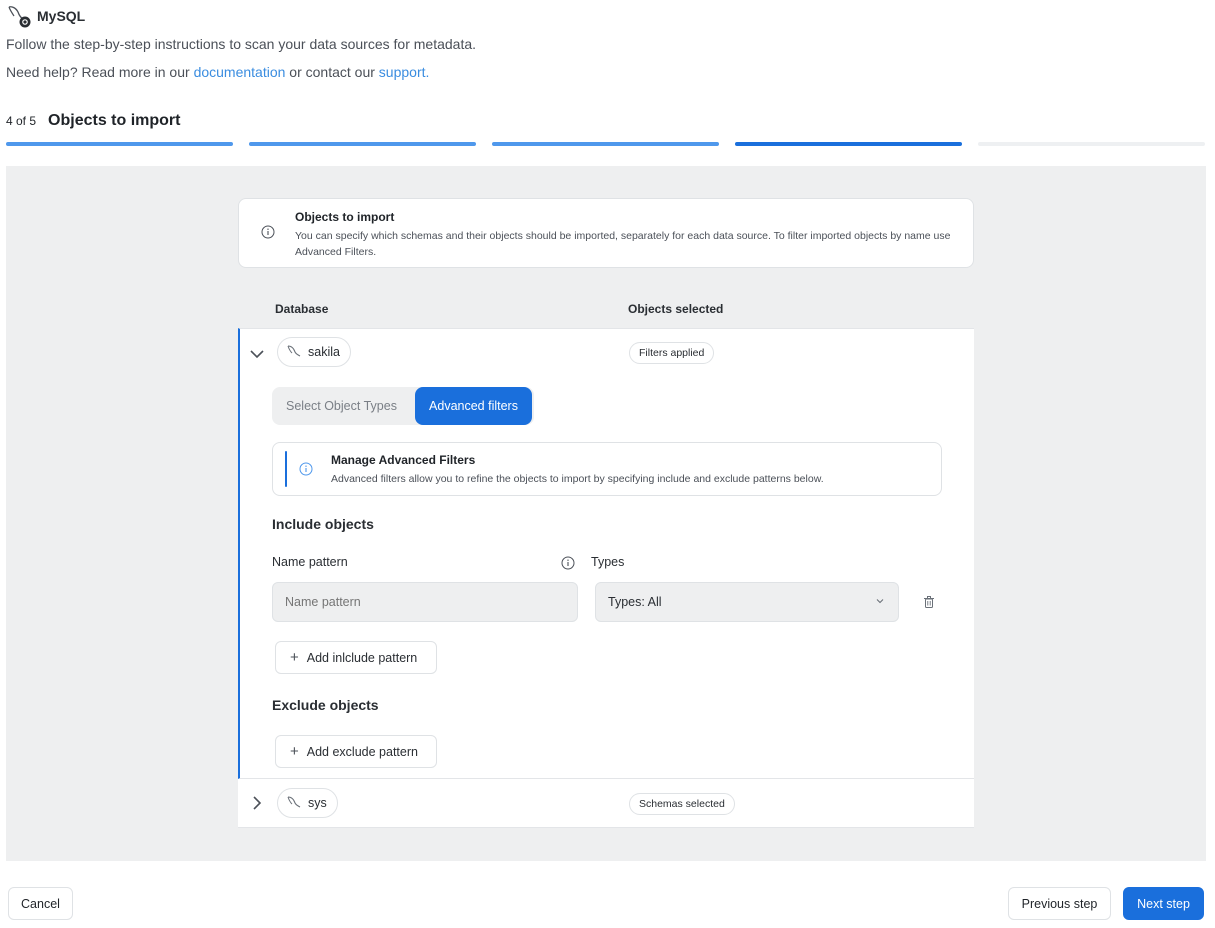 This screenshot has width=1215, height=928. I want to click on include-objects-title: Include objects, so click(323, 524).